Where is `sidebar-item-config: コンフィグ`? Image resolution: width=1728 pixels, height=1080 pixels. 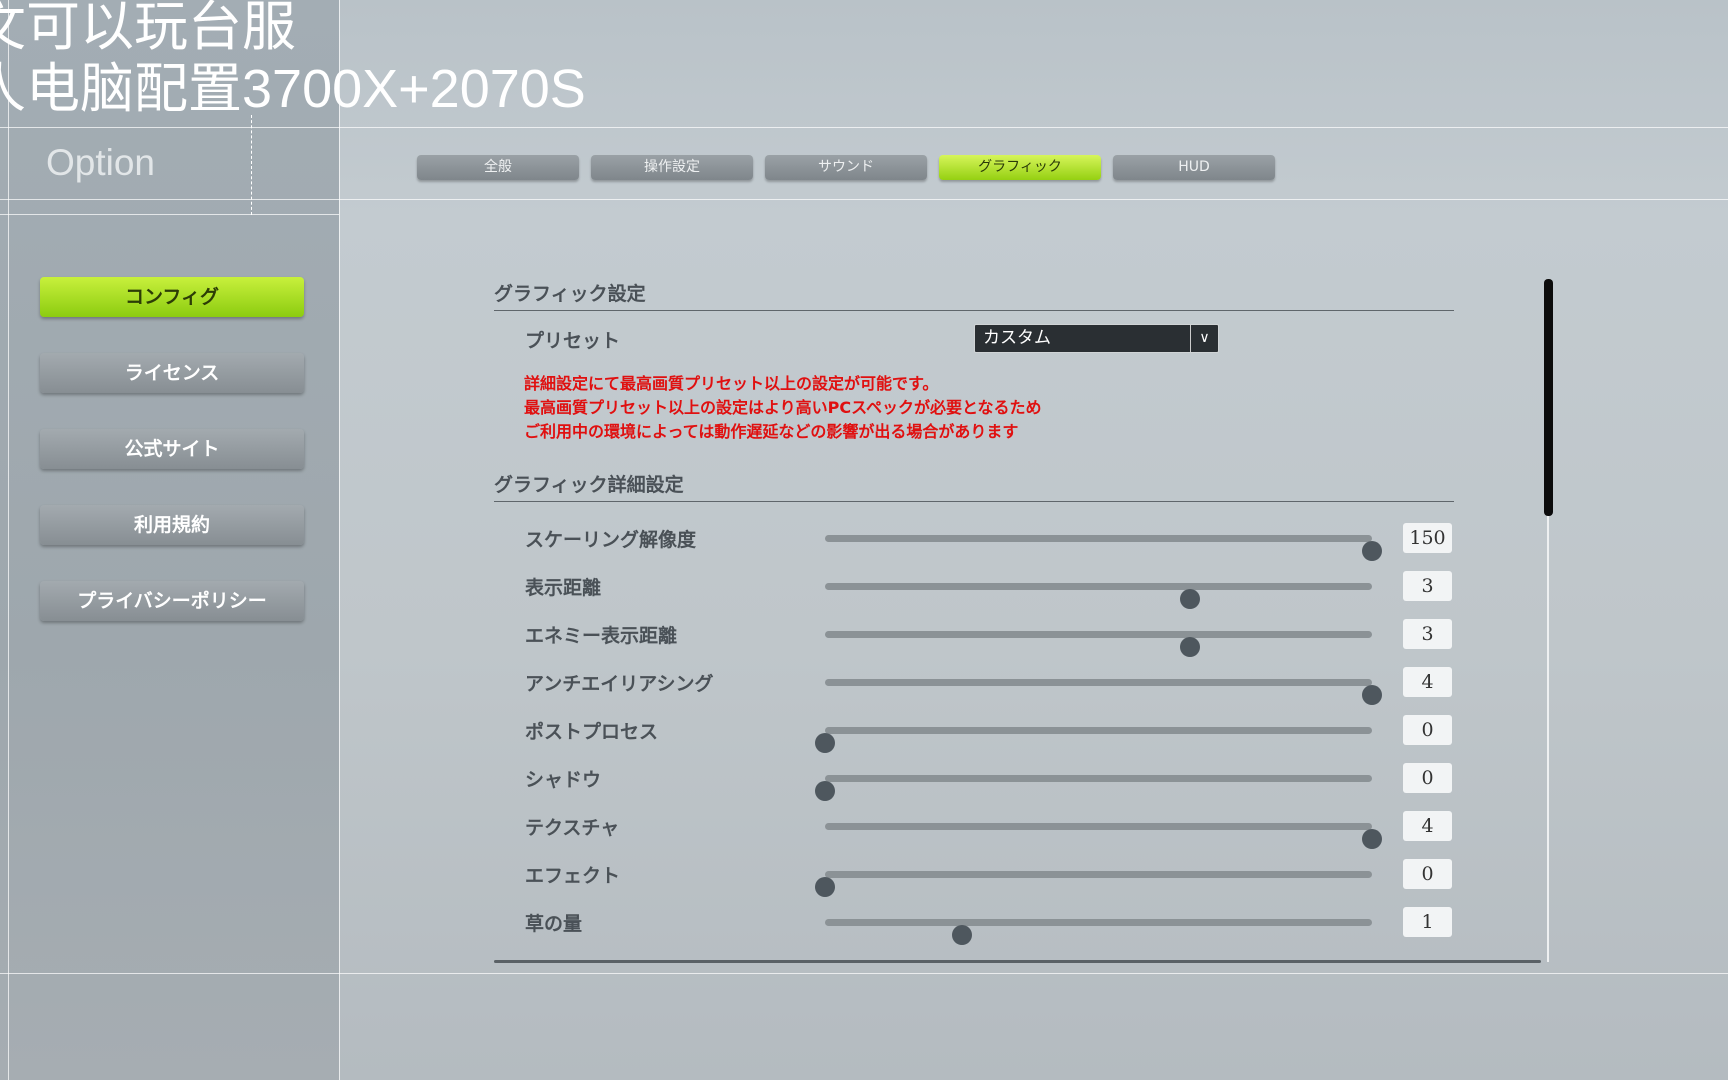
sidebar-item-config: コンフィグ is located at coordinates (172, 297).